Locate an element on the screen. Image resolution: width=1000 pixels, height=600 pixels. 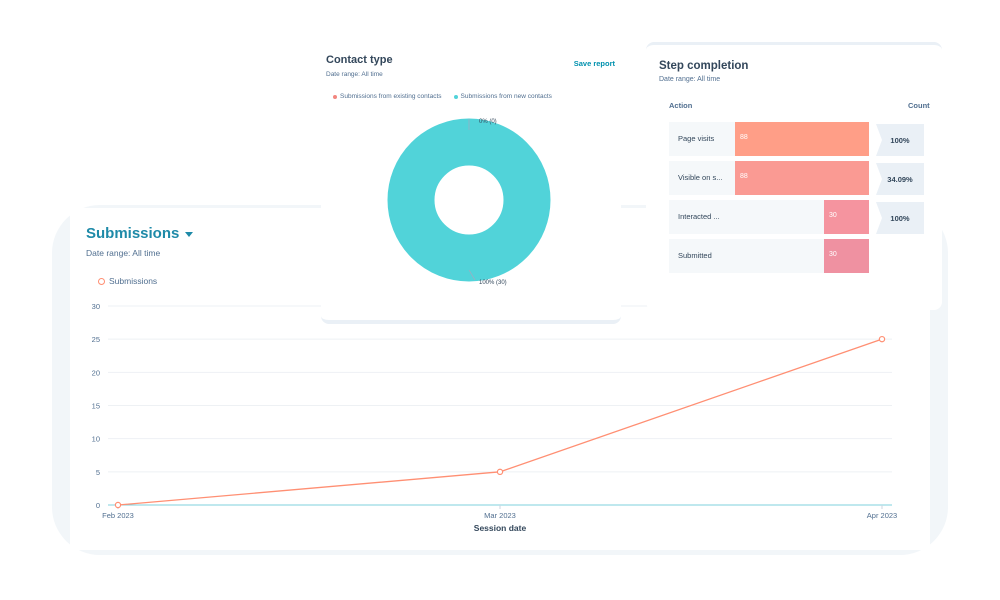
y-tick-label: 15 is located at coordinates (96, 406).